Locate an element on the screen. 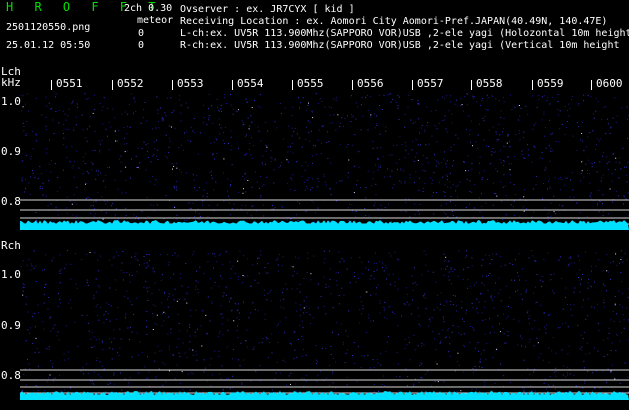 This screenshot has width=629, height=410. rch-label: Rch is located at coordinates (11, 245).